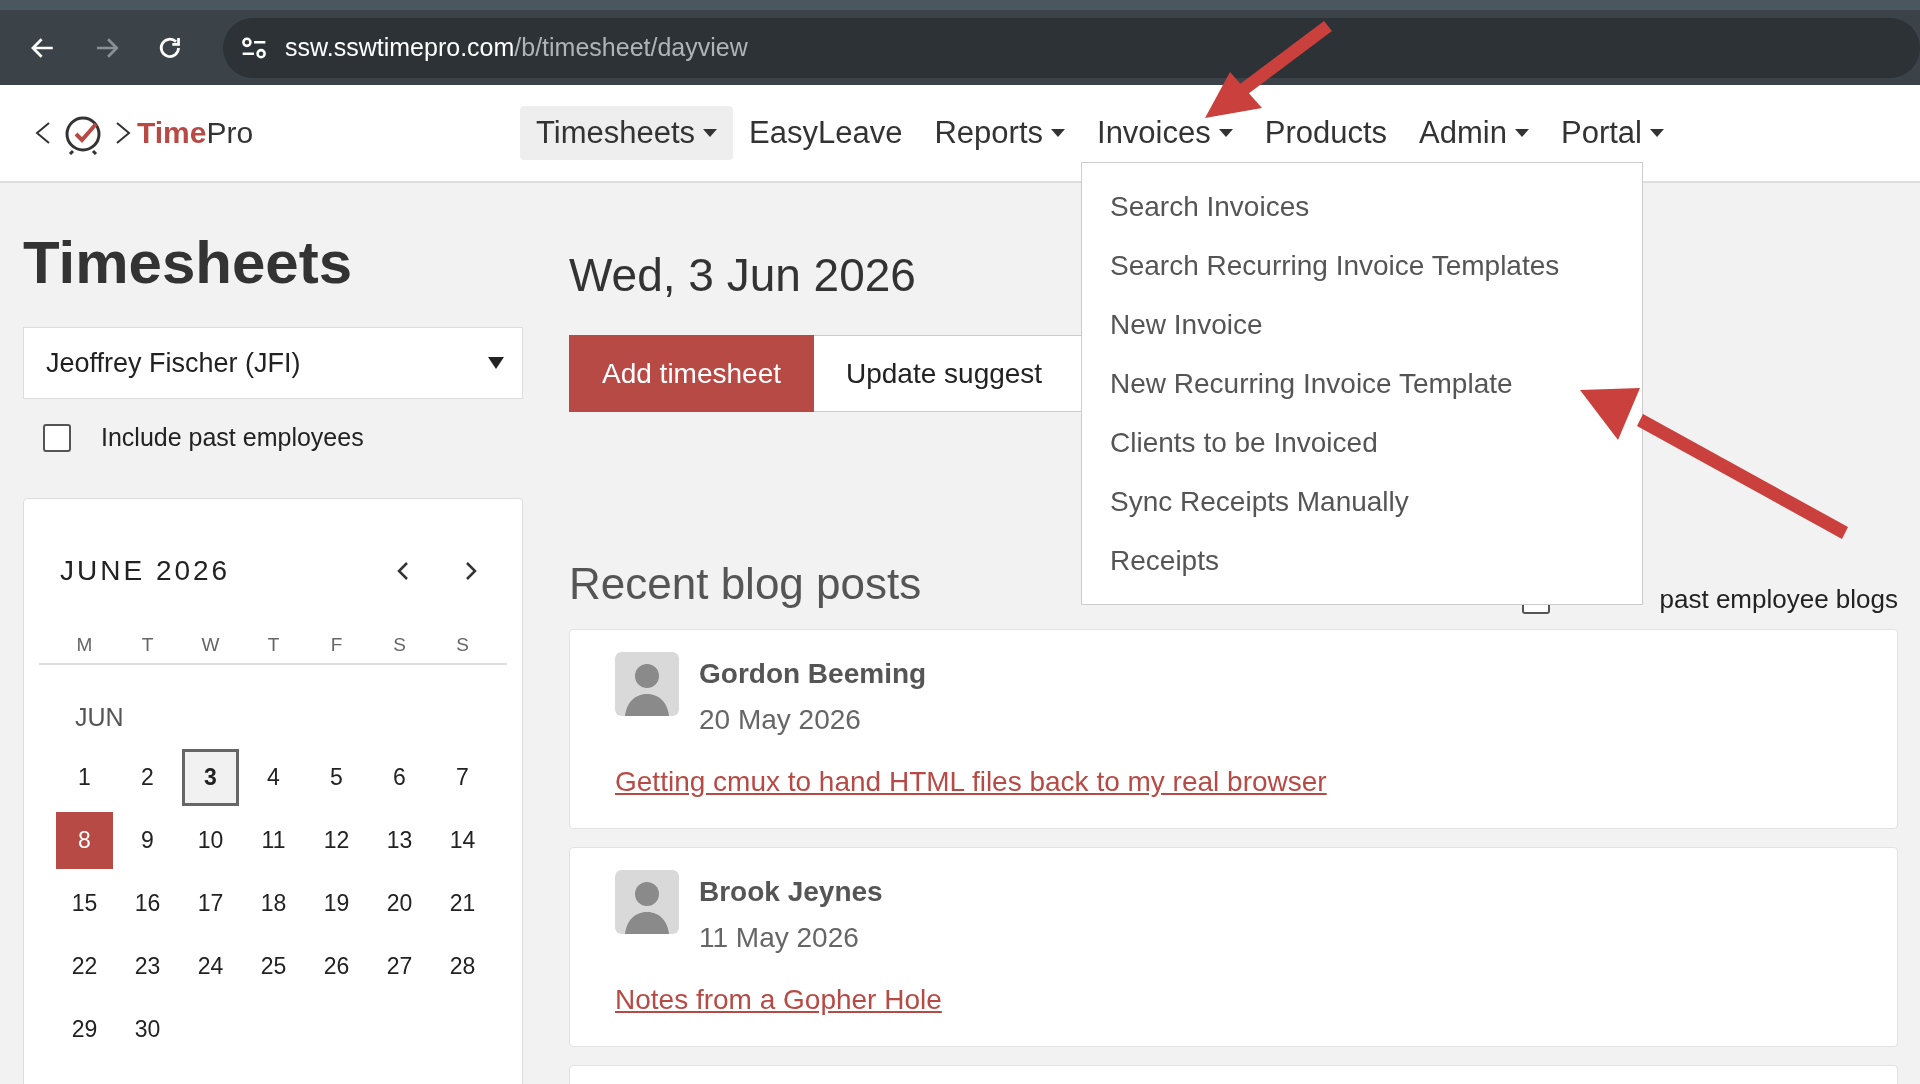 This screenshot has width=1920, height=1084. Describe the element at coordinates (188, 263) in the screenshot. I see `page-title: Timesheets` at that location.